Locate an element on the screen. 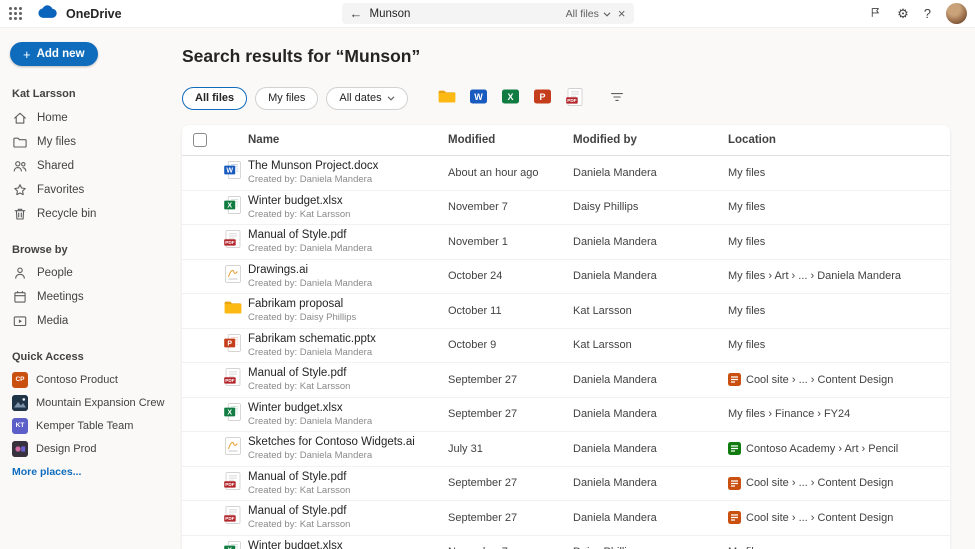  sidebar-browse: People Meetings Media is located at coordinates (86, 297).